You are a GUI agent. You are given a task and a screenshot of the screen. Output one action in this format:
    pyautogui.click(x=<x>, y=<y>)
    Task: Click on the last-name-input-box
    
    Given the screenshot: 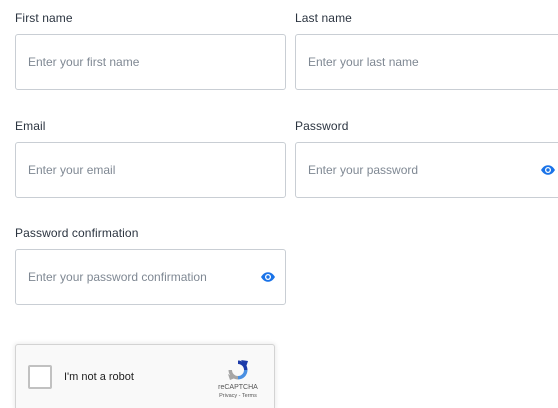 What is the action you would take?
    pyautogui.click(x=426, y=62)
    